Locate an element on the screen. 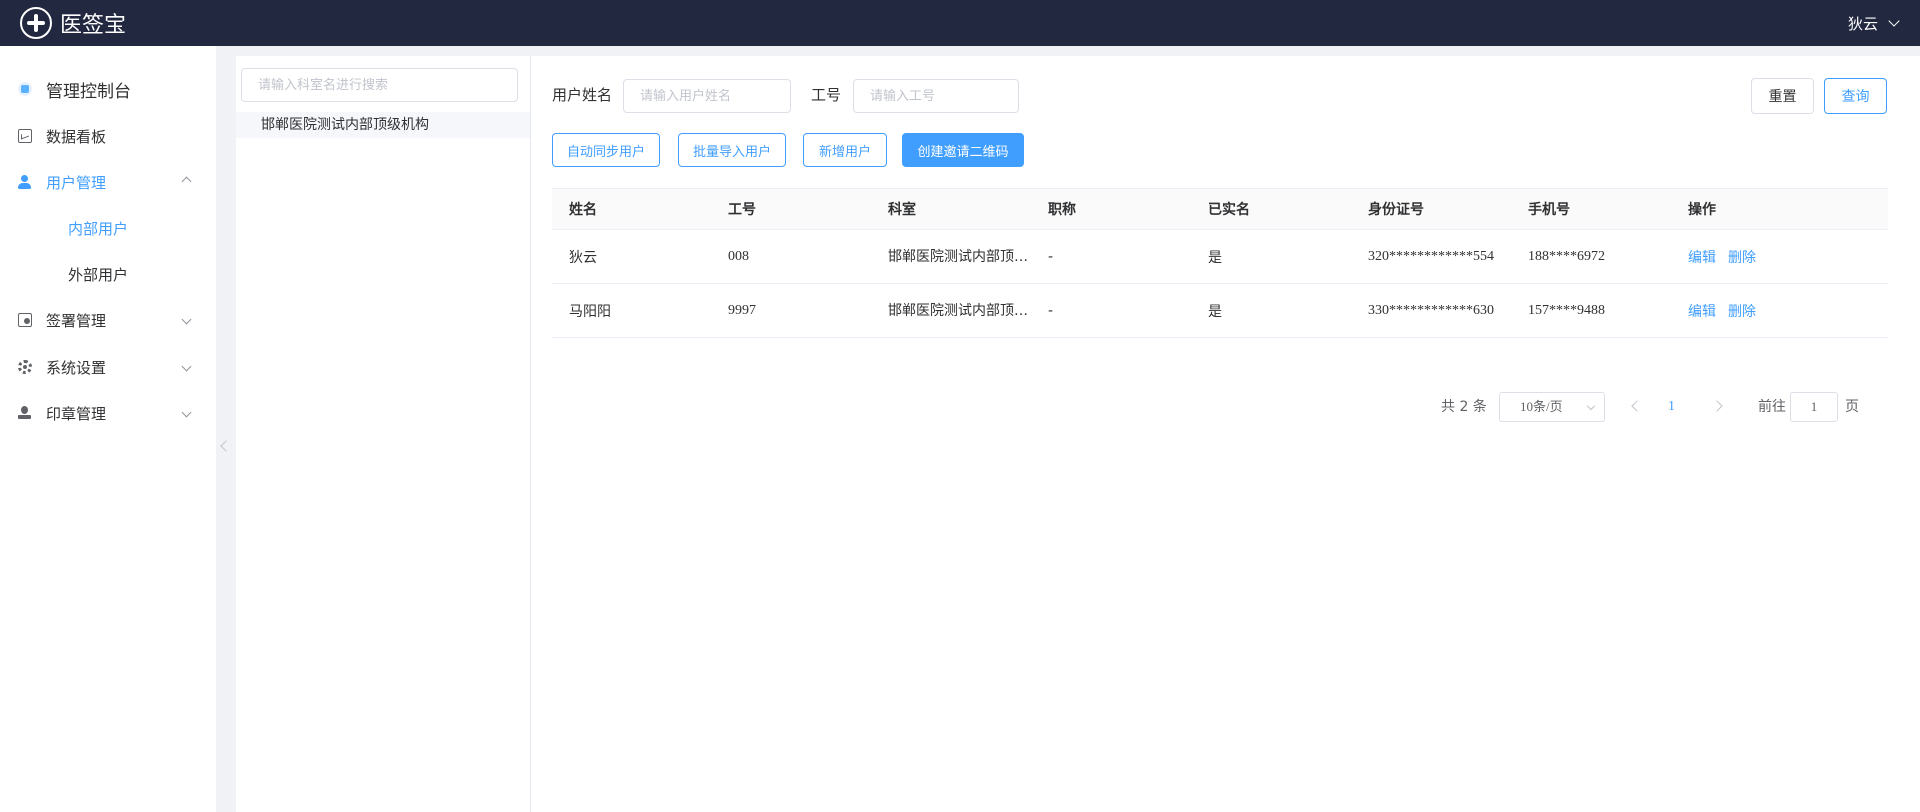 Image resolution: width=1920 pixels, height=812 pixels. column-header-actions: 操作 is located at coordinates (1702, 210).